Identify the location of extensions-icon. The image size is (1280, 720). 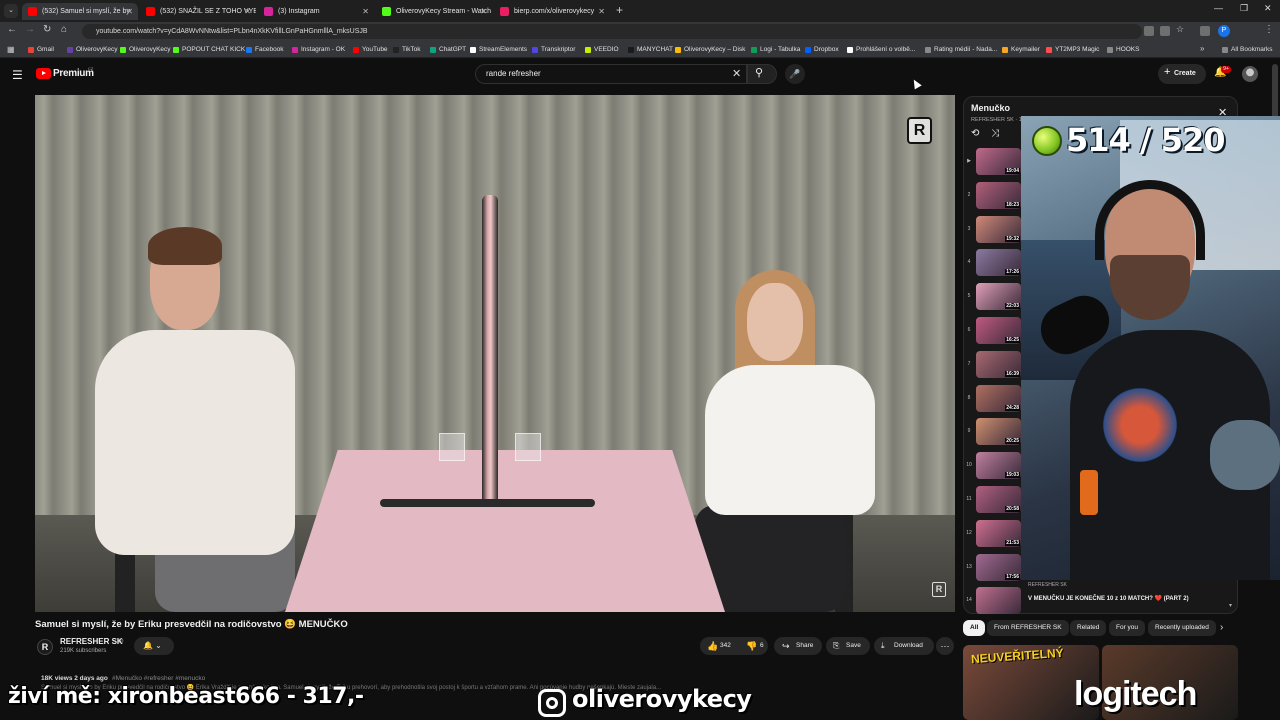
(1205, 31).